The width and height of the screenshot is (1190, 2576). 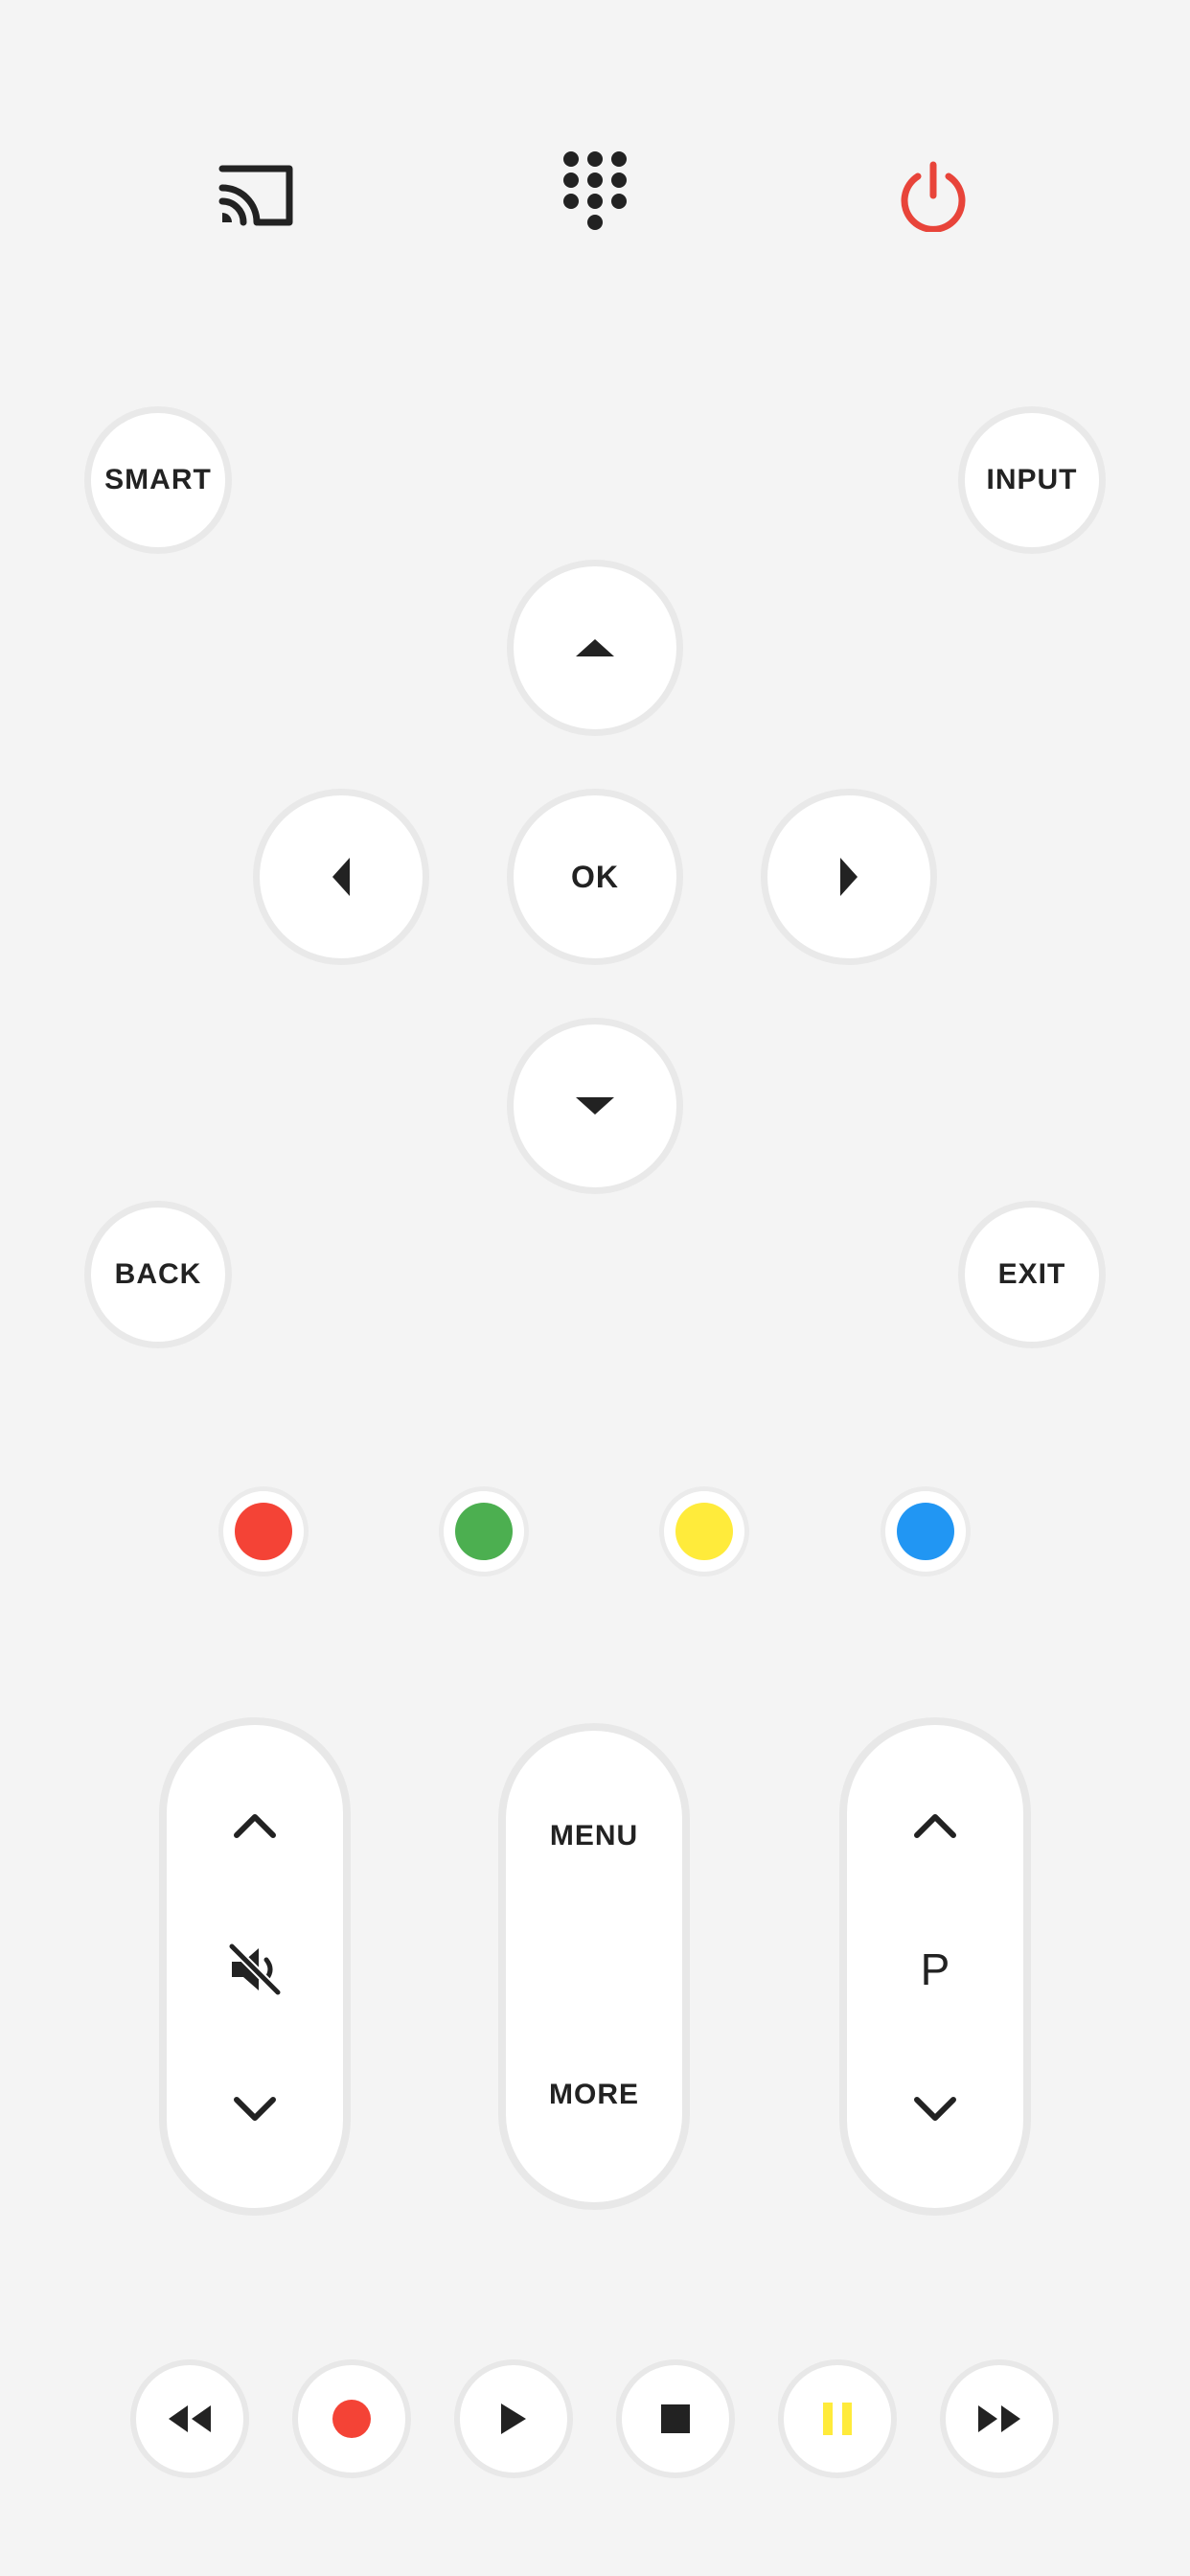 I want to click on dpad-right-button, so click(x=849, y=877).